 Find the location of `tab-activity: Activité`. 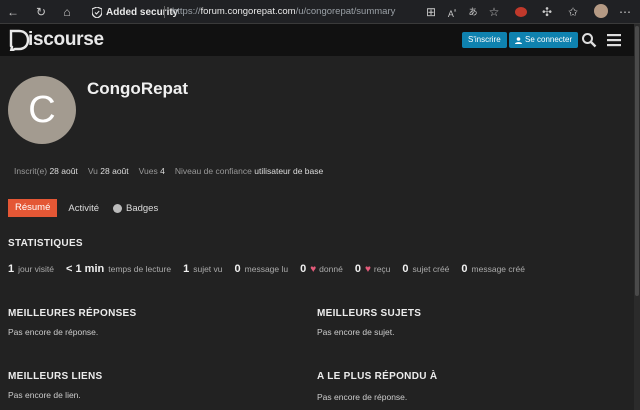

tab-activity: Activité is located at coordinates (83, 208).